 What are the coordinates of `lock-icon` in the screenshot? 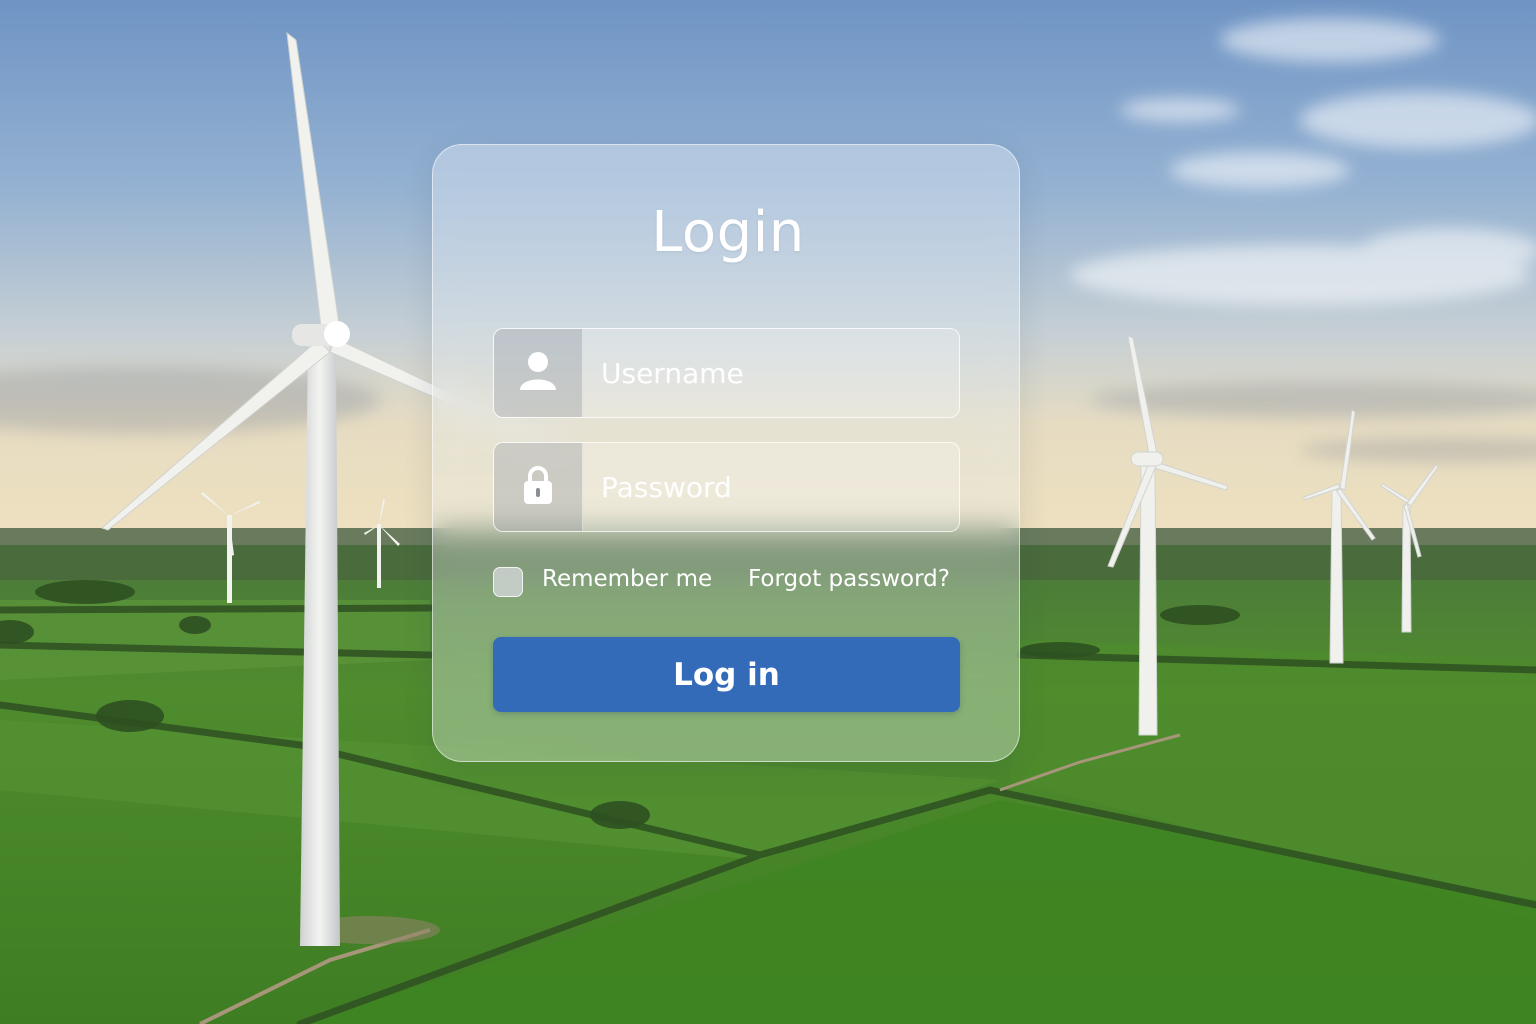 It's located at (538, 487).